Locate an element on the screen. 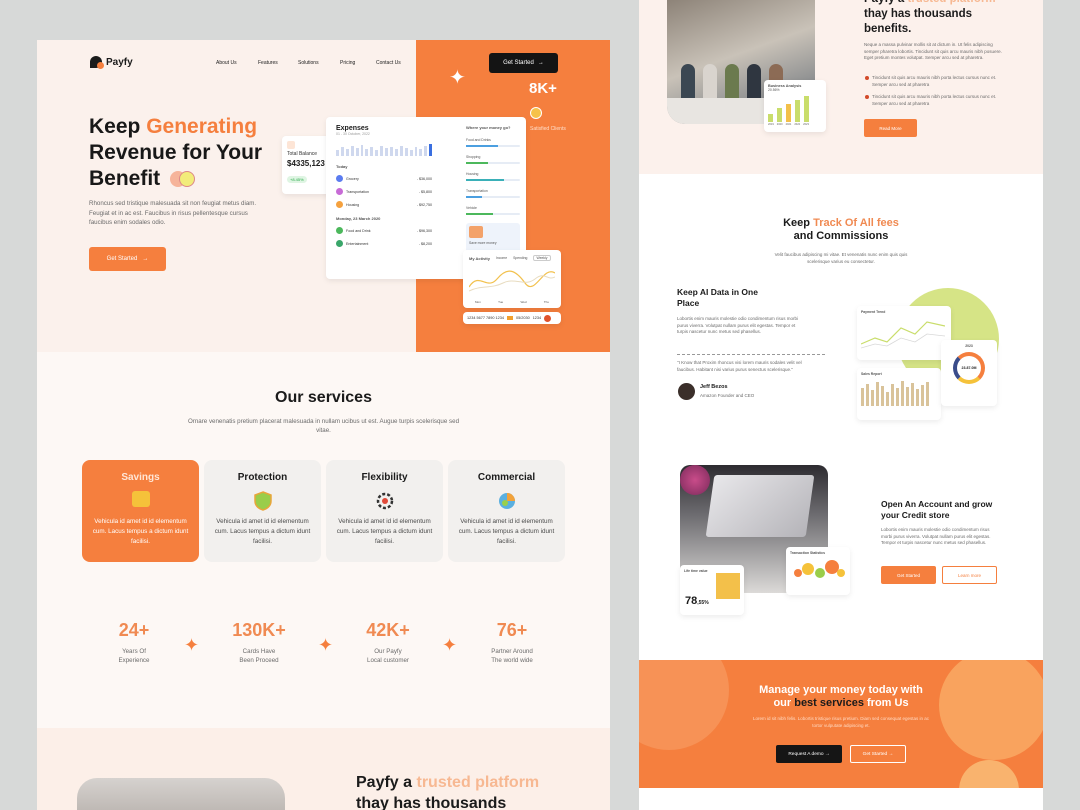  decor-circle-icon is located at coordinates (187, 179).